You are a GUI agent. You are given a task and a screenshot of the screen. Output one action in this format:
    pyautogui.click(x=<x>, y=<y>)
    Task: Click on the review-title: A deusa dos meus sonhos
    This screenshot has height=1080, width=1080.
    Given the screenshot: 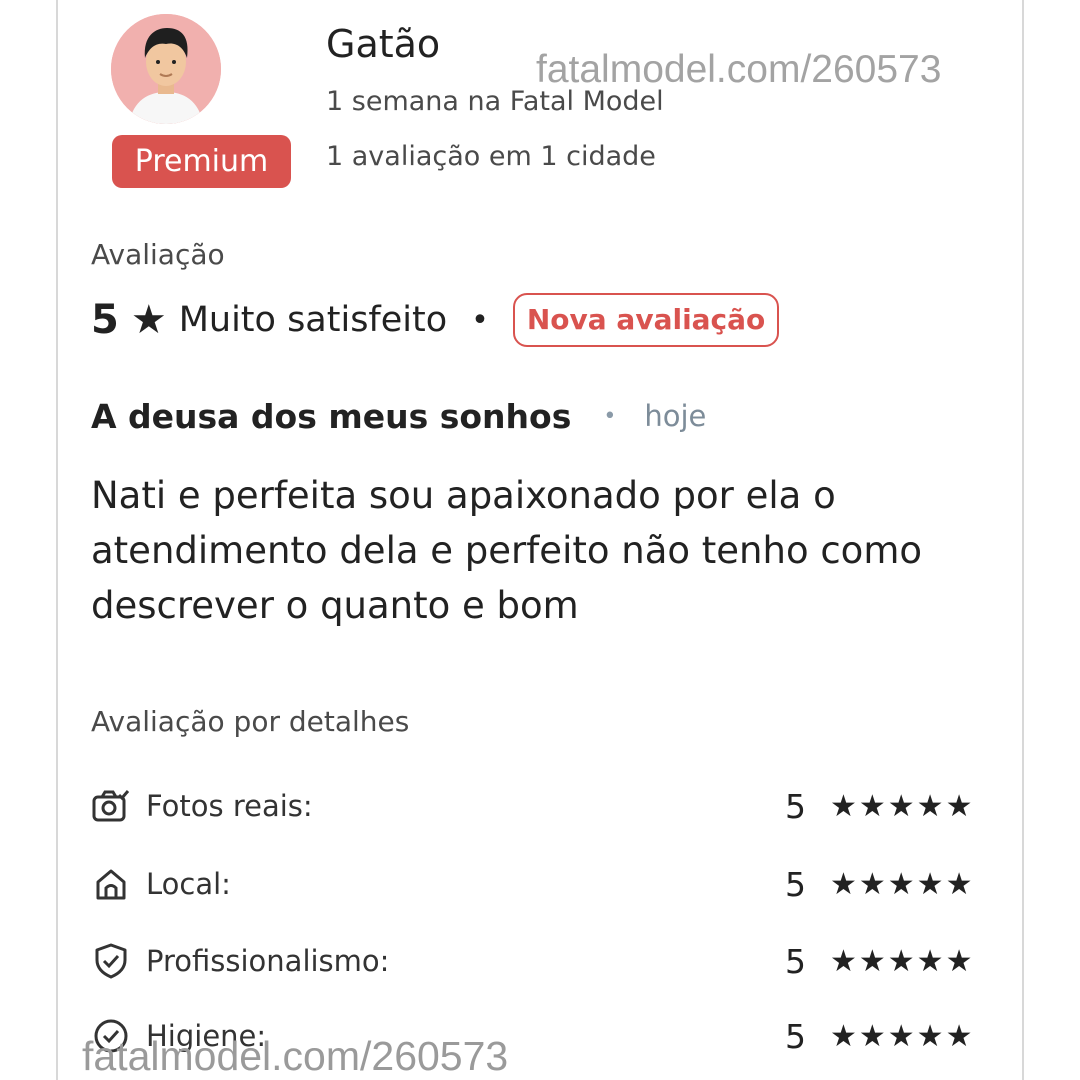 What is the action you would take?
    pyautogui.click(x=331, y=416)
    